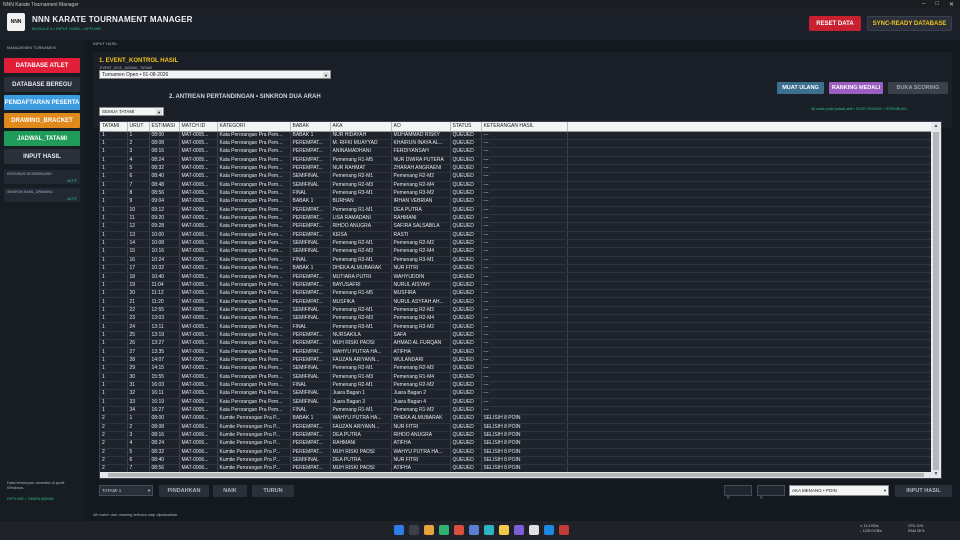  I want to click on scroll-up-icon: ▲, so click(936, 126).